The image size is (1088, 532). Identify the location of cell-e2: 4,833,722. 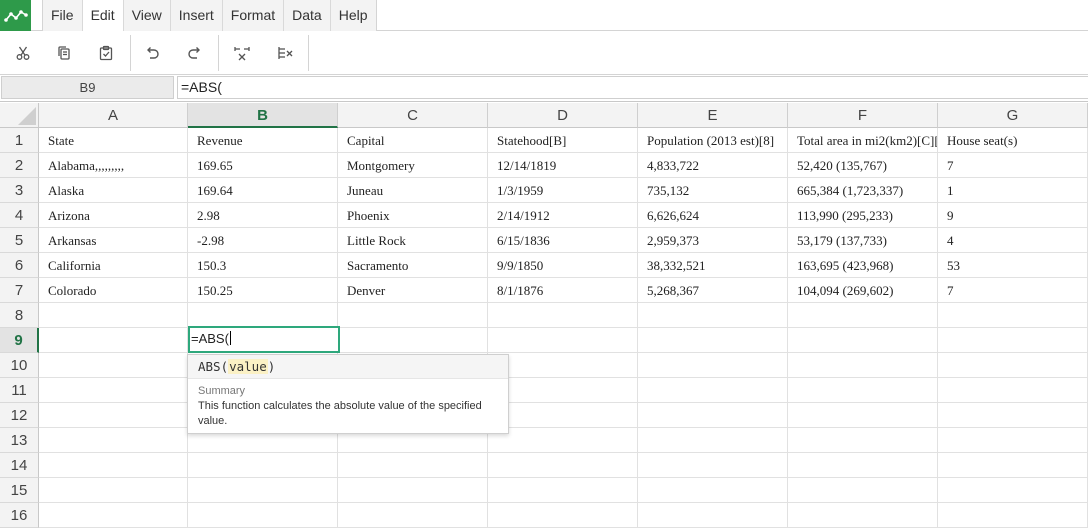
(713, 165).